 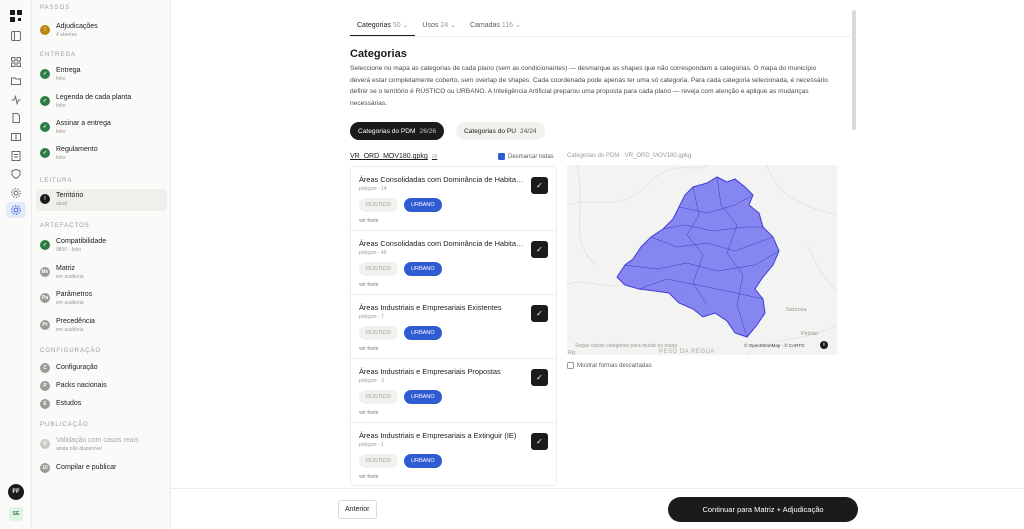 I want to click on step-entrega: ✓ Entrega feito, so click(x=101, y=75).